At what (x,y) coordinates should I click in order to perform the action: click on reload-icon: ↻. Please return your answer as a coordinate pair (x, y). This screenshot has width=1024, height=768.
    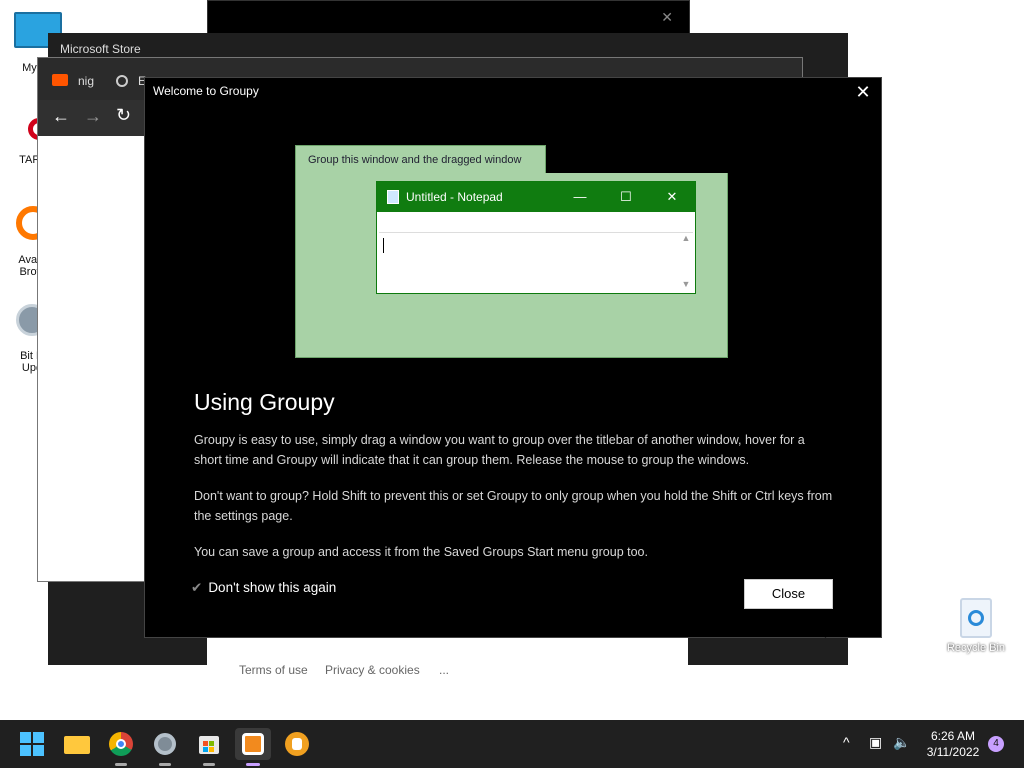
    Looking at the image, I should click on (123, 115).